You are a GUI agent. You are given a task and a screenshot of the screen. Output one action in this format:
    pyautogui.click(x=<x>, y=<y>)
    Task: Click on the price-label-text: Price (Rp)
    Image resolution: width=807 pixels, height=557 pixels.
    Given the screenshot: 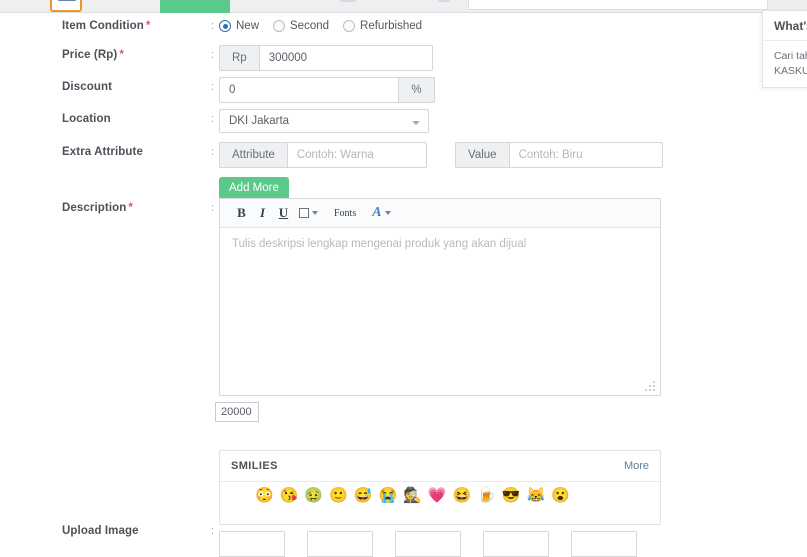 What is the action you would take?
    pyautogui.click(x=90, y=55)
    